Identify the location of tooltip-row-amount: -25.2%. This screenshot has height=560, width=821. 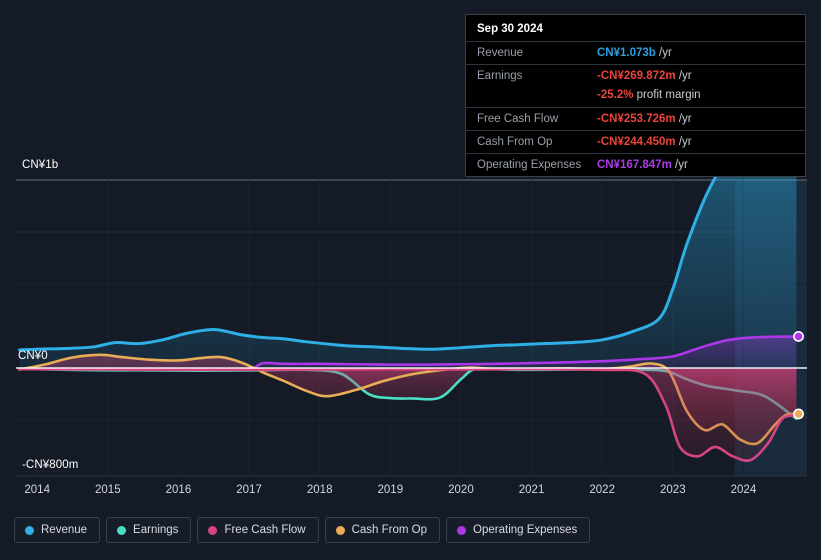
(615, 95).